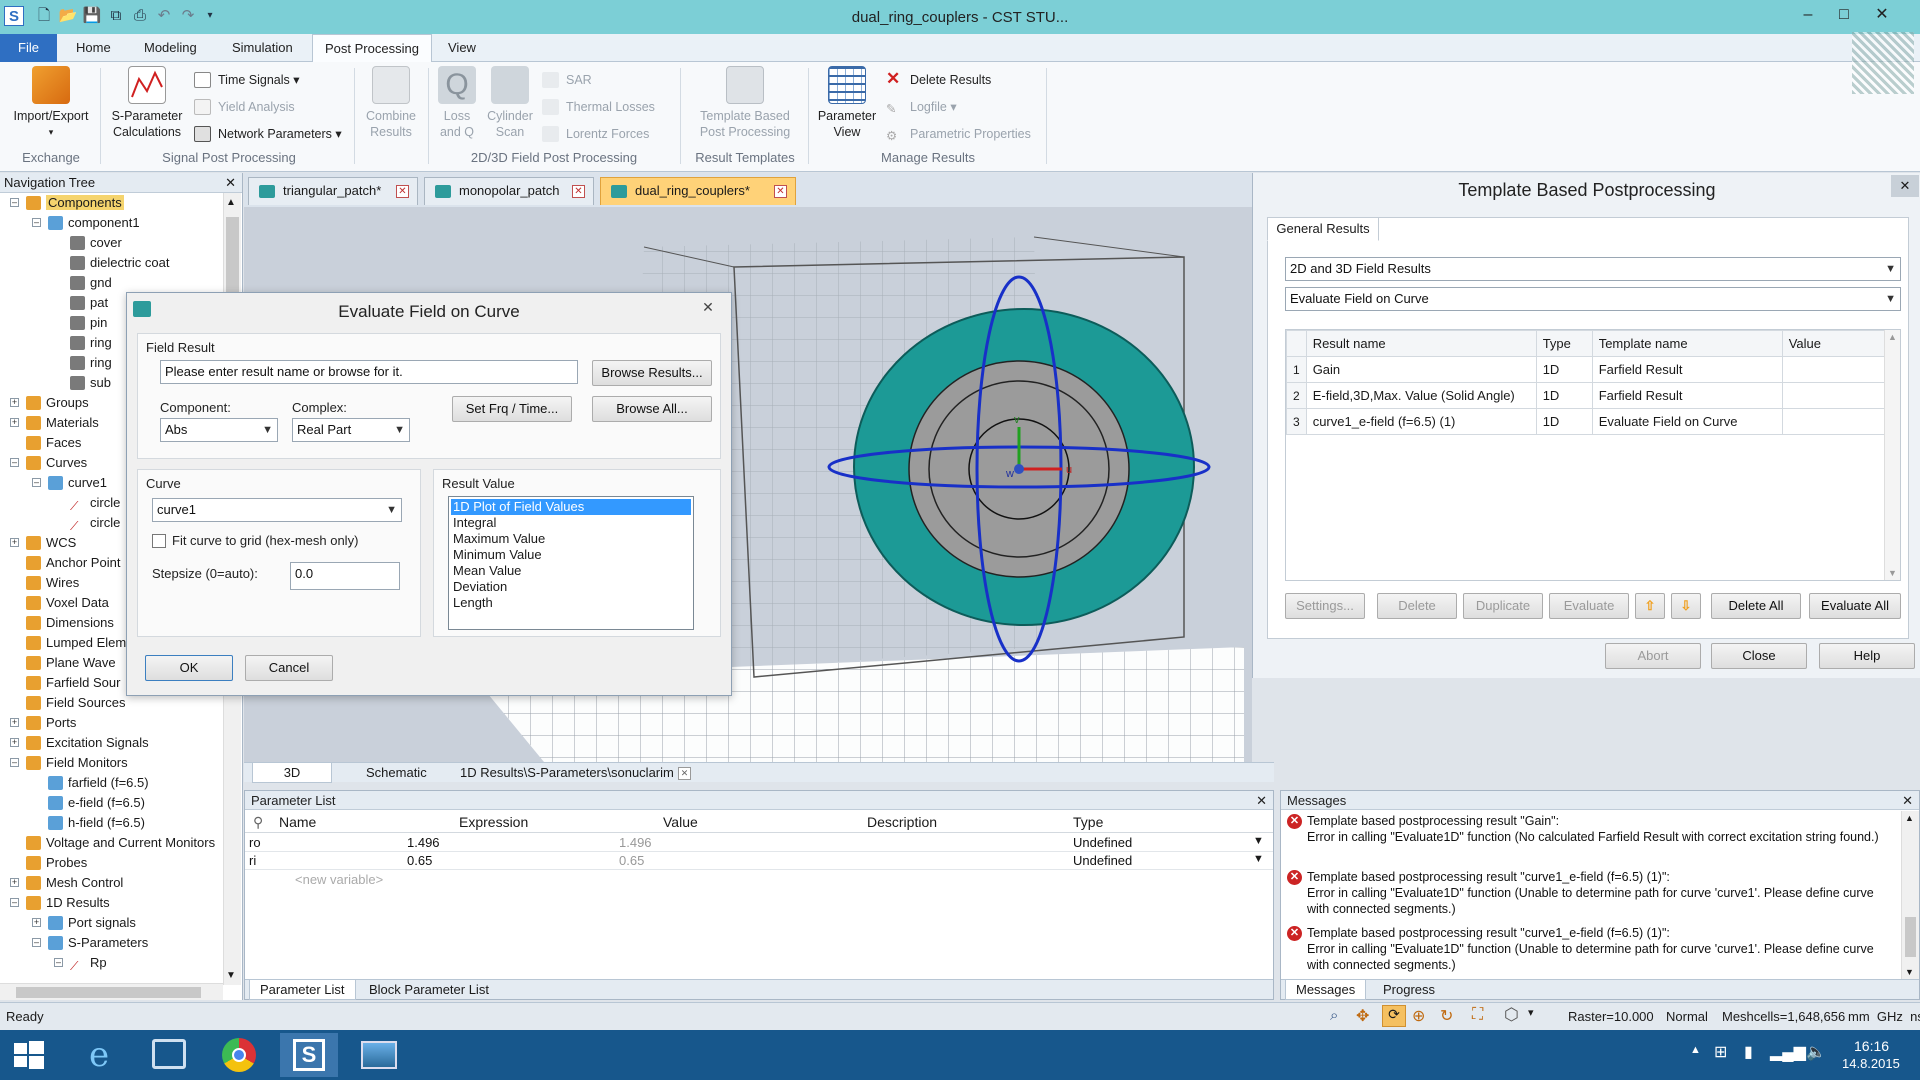  Describe the element at coordinates (938, 80) in the screenshot. I see `delete-results-button: ✕ Delete Results` at that location.